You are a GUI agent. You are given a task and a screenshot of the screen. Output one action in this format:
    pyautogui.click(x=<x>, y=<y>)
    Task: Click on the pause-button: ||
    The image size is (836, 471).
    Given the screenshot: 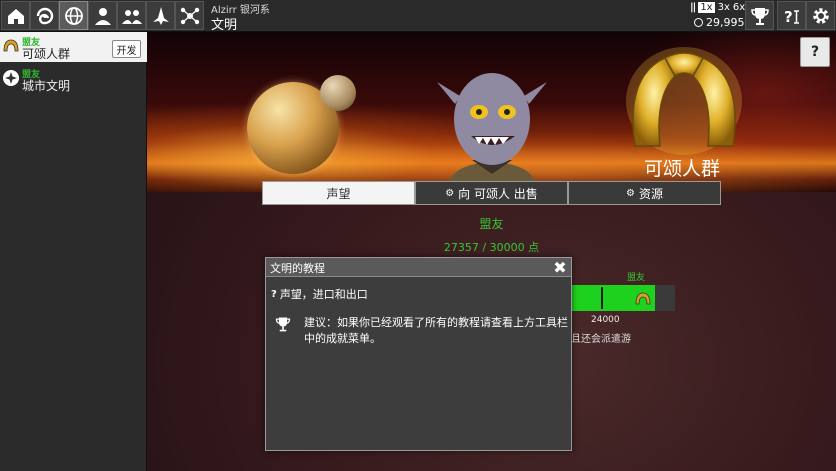 What is the action you would take?
    pyautogui.click(x=693, y=7)
    